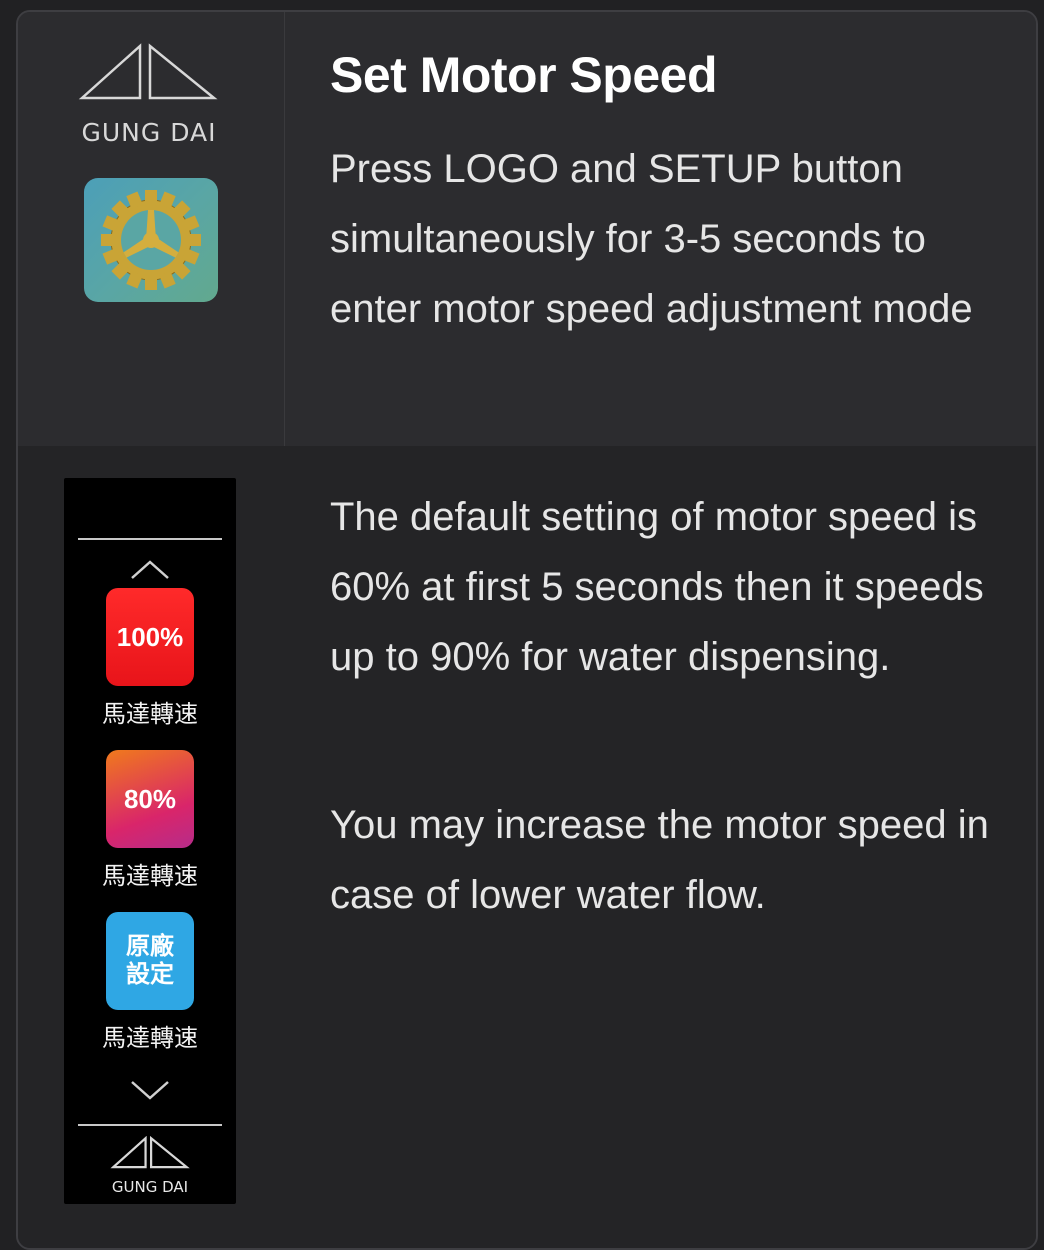  I want to click on speed-80-button: 80%, so click(150, 799).